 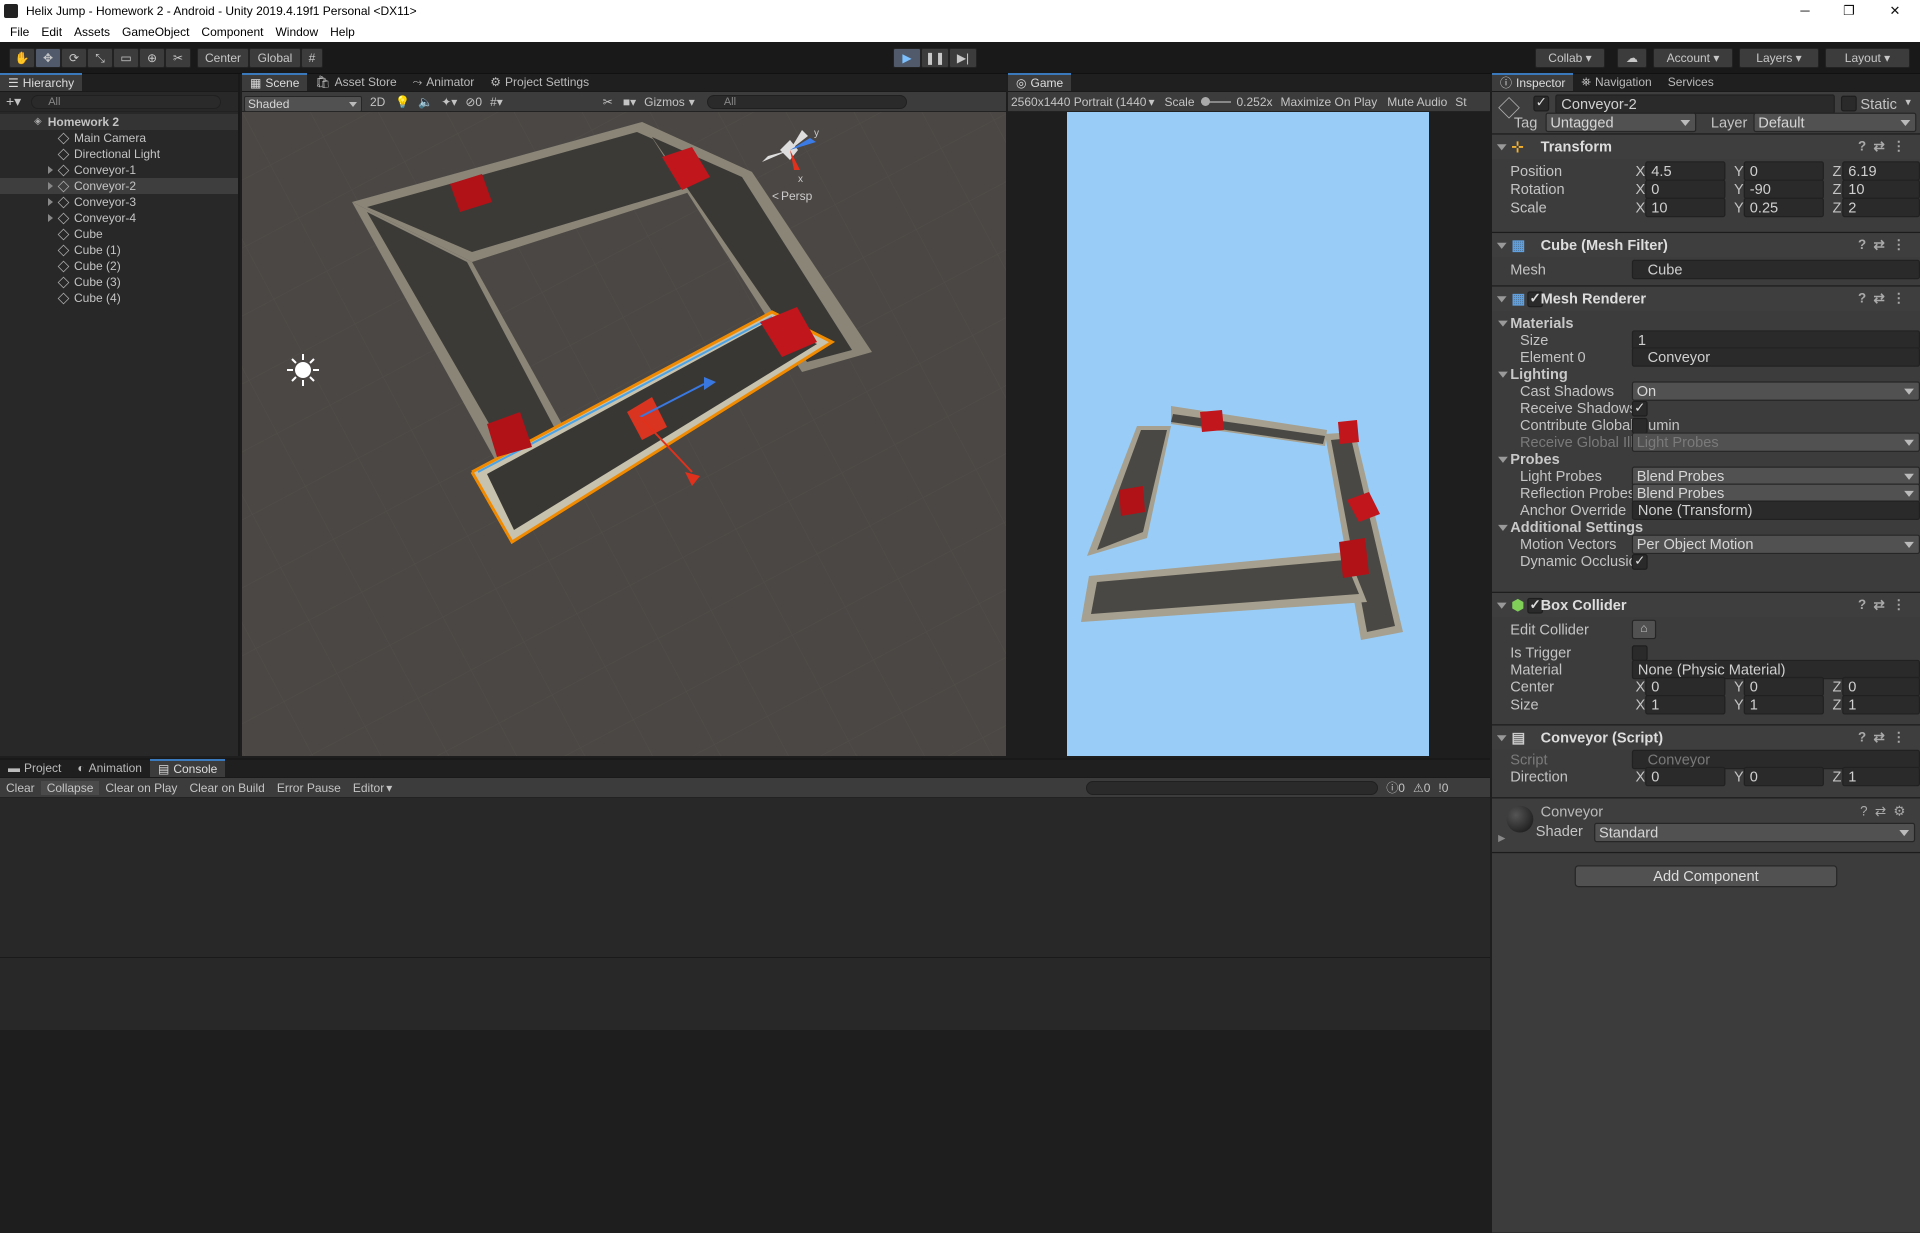 I want to click on hierarchy-item: Cube (3), so click(x=119, y=282).